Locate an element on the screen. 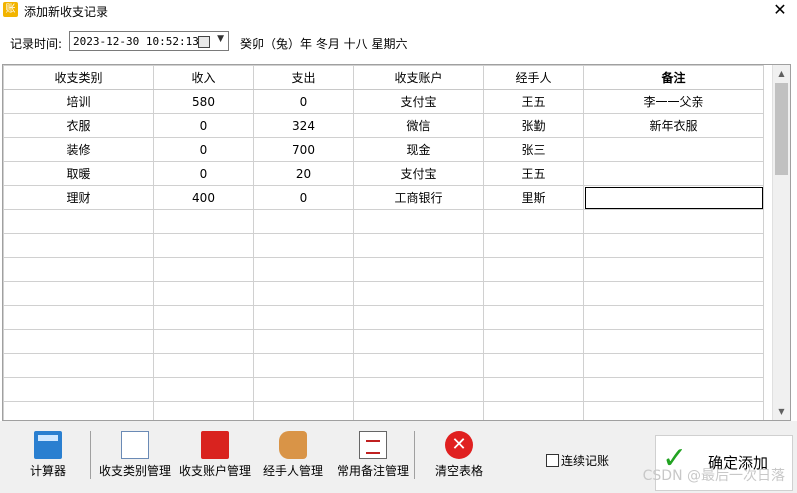 The width and height of the screenshot is (797, 493). cell-category: 理财 is located at coordinates (78, 197).